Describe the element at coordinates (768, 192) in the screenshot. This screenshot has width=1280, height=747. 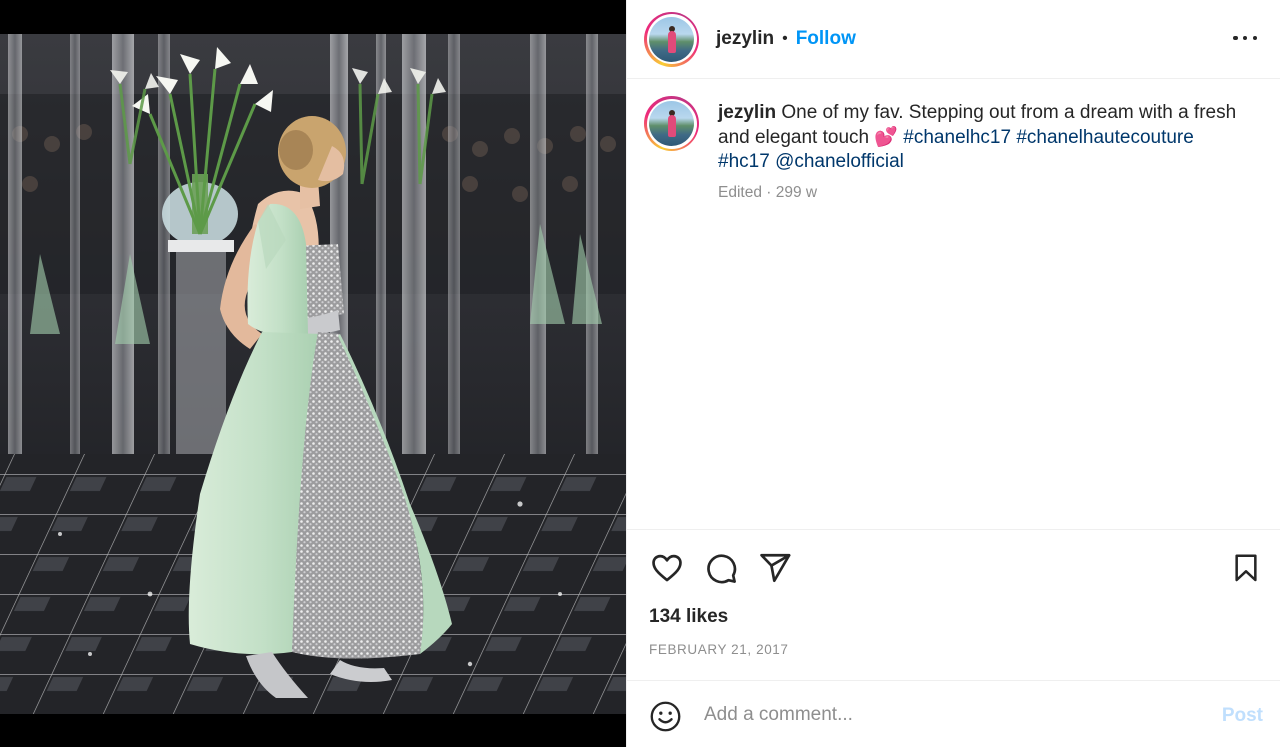
I see `caption-meta: Edited · 299 w` at that location.